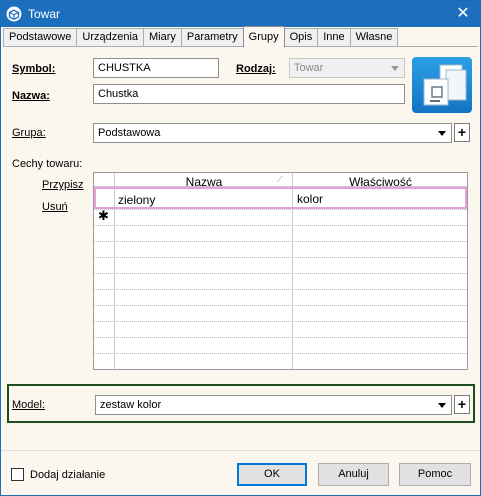 This screenshot has width=481, height=496. I want to click on grupa-label: Grupa:, so click(29, 133).